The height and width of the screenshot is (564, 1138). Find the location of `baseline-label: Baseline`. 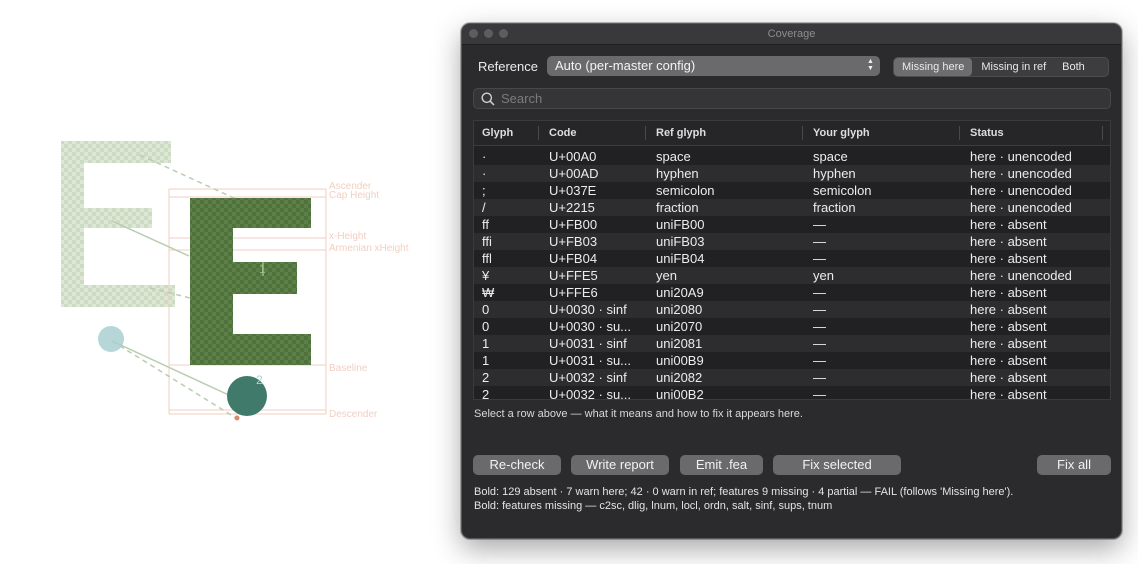

baseline-label: Baseline is located at coordinates (348, 368).